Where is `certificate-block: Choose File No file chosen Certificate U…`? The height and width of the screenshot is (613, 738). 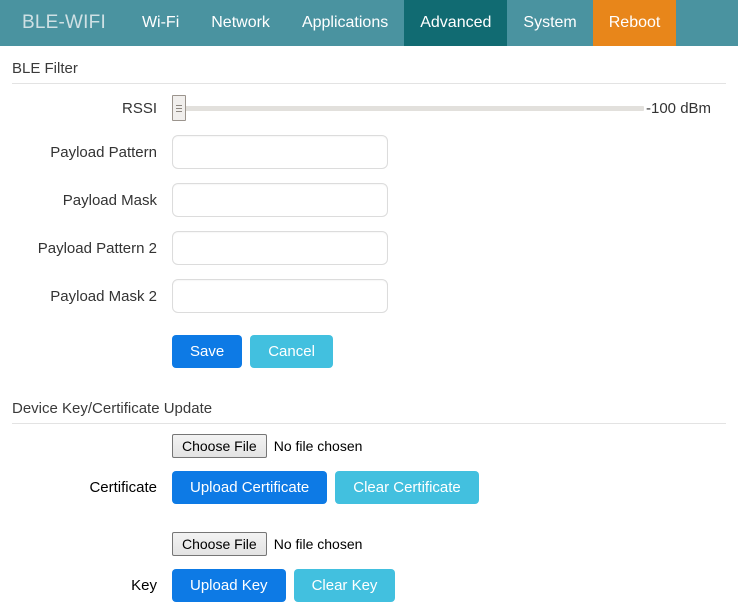 certificate-block: Choose File No file chosen Certificate U… is located at coordinates (369, 469).